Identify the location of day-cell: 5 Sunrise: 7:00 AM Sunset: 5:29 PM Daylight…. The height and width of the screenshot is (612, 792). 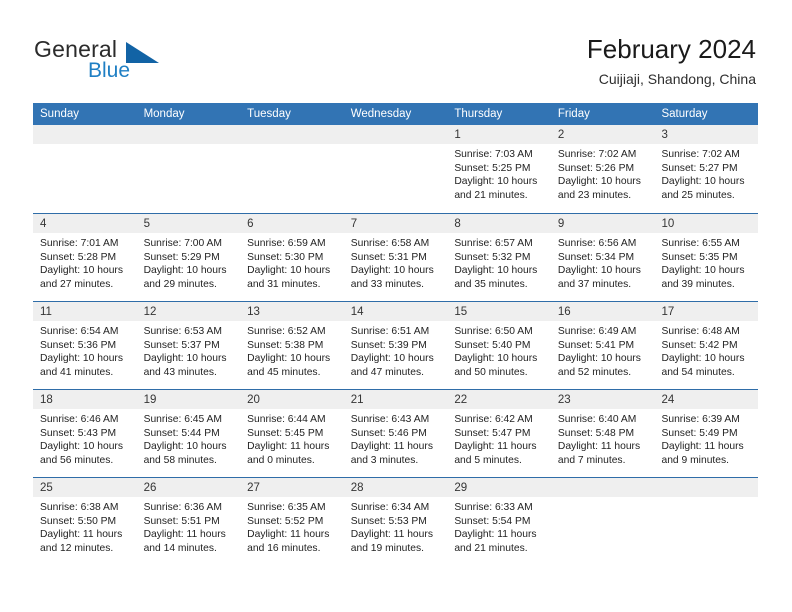
(188, 257).